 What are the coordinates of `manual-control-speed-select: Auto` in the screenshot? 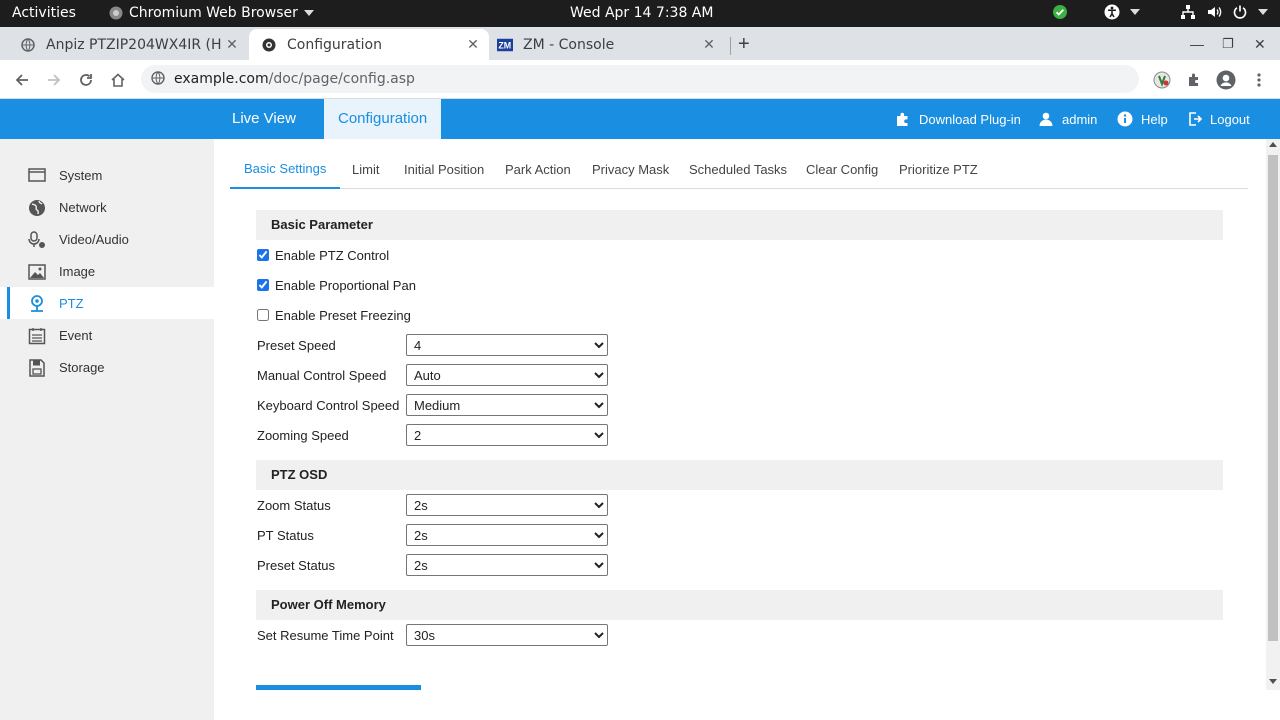 It's located at (507, 375).